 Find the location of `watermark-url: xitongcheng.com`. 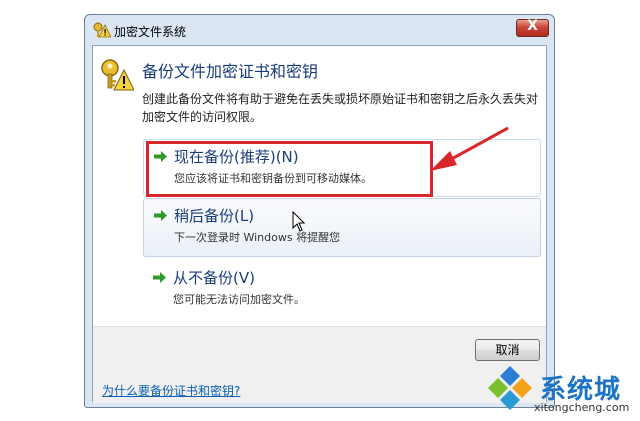

watermark-url: xitongcheng.com is located at coordinates (582, 407).